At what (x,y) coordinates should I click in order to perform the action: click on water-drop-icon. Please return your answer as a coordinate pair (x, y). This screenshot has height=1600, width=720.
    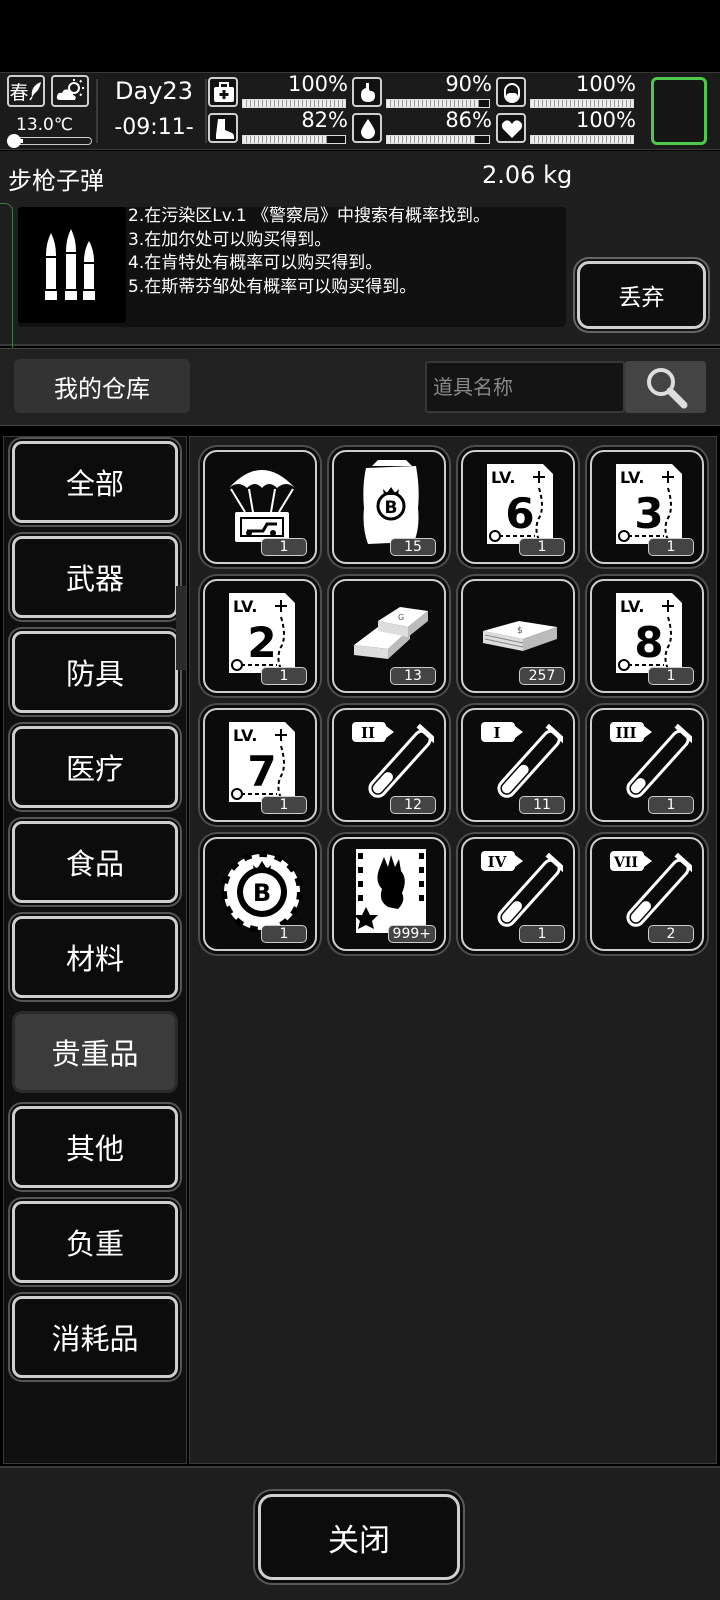
    Looking at the image, I should click on (367, 128).